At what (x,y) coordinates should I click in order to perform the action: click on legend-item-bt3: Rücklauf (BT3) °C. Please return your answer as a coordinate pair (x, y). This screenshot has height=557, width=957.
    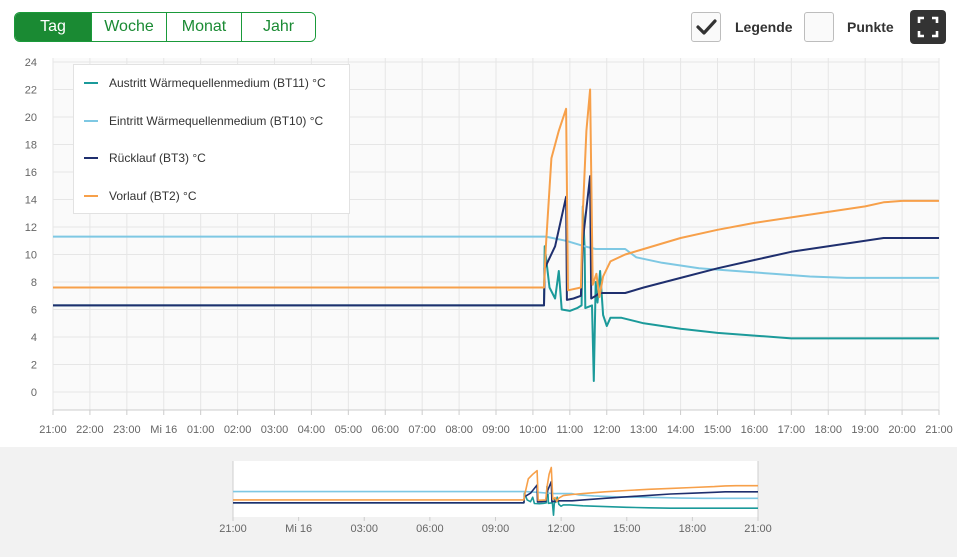
    Looking at the image, I should click on (145, 158).